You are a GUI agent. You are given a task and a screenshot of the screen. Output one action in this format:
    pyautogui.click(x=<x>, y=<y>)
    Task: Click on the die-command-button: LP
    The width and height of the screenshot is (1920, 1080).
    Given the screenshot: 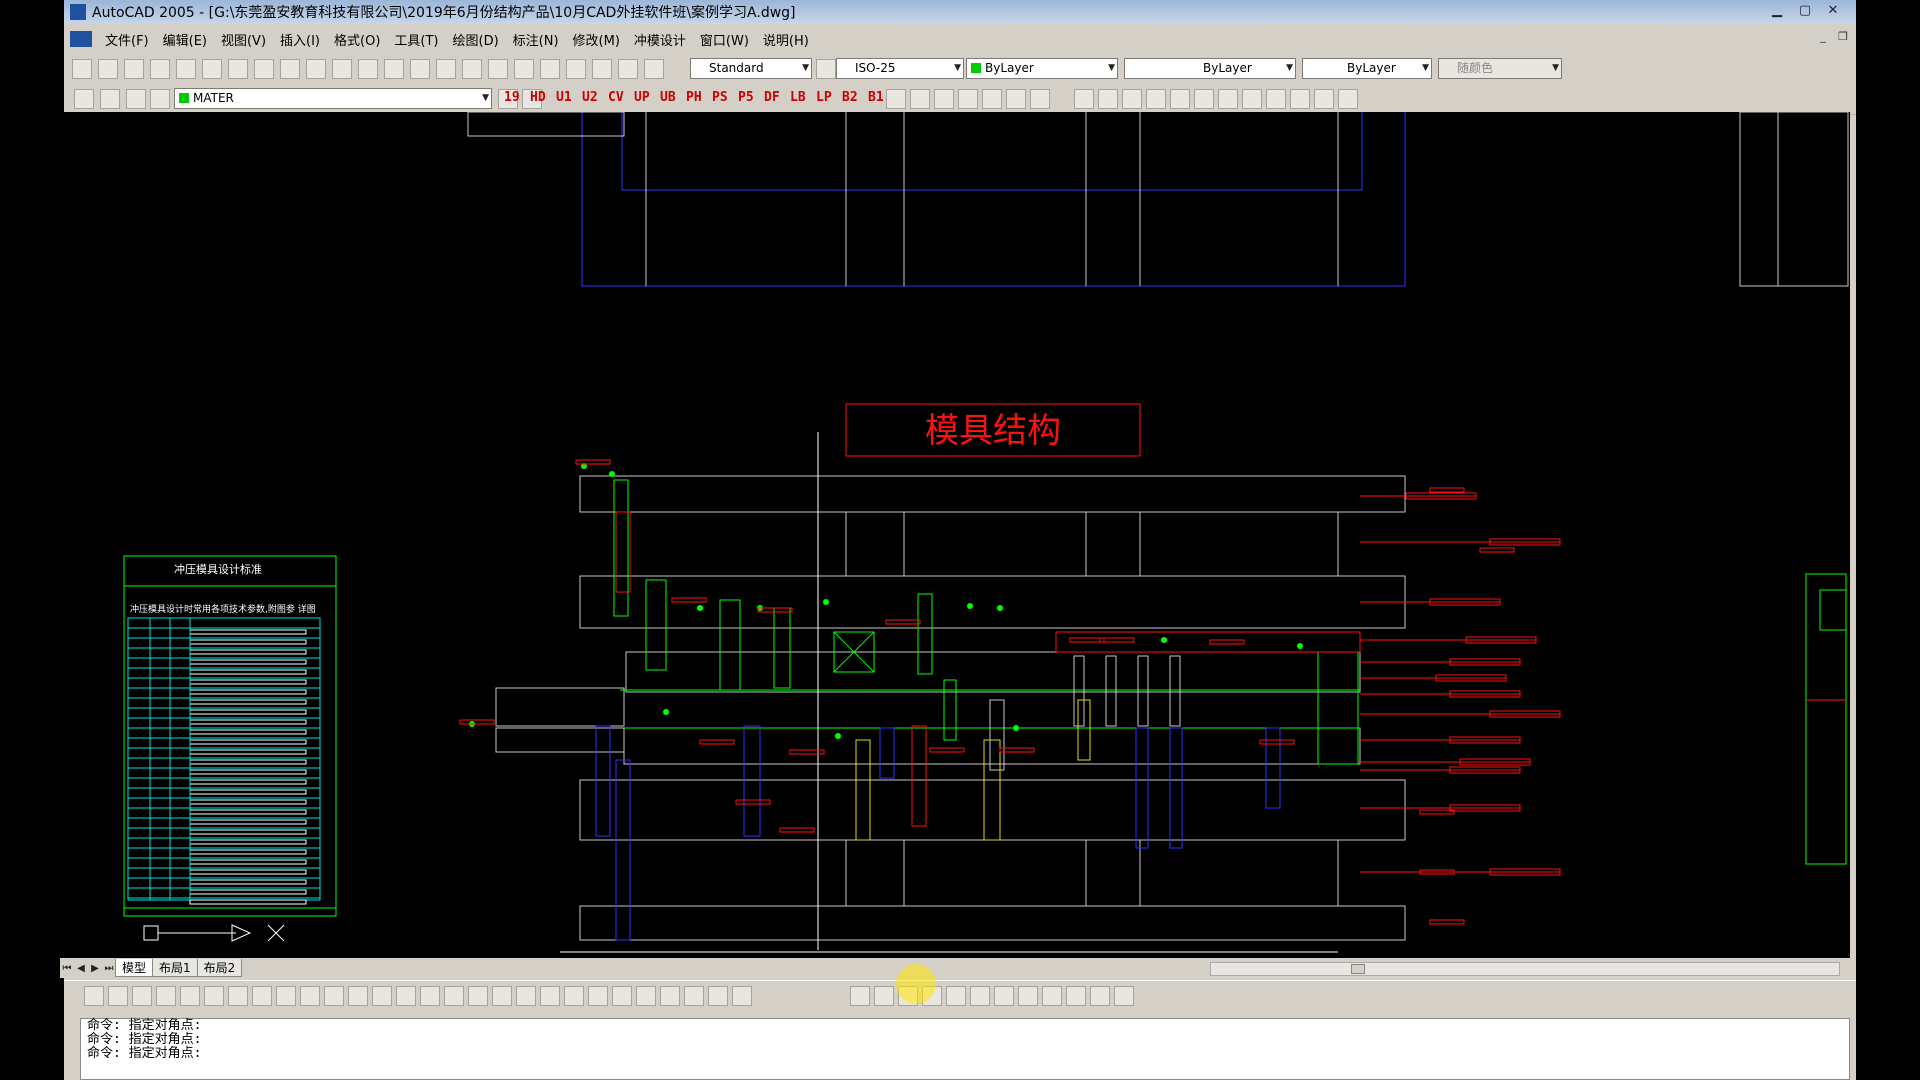 What is the action you would take?
    pyautogui.click(x=824, y=97)
    